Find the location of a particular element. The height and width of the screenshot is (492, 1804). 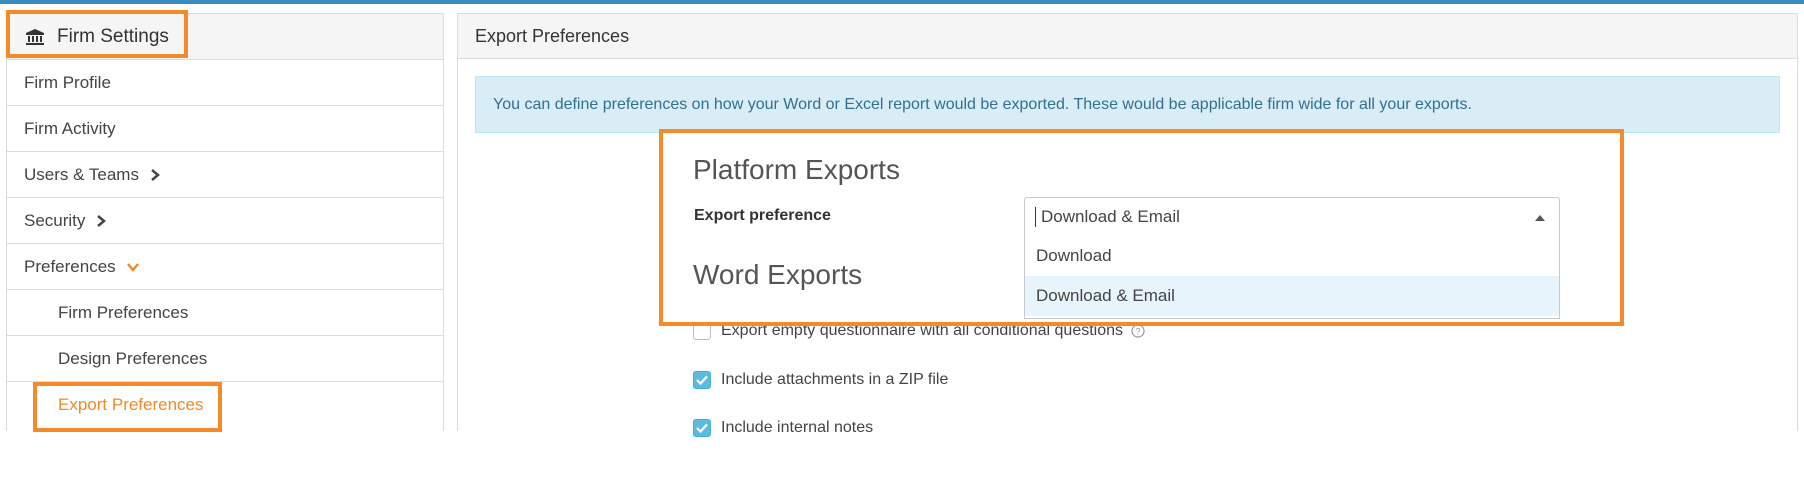

sidebar-item-preferences: Preferences is located at coordinates (225, 267).